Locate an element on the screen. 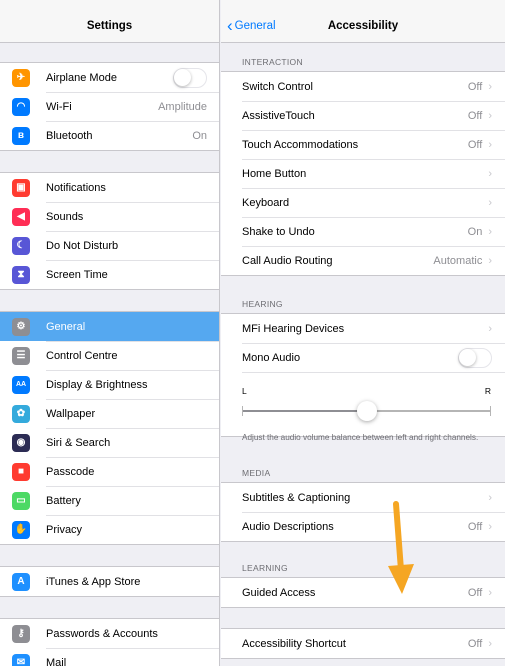 This screenshot has height=666, width=505. balance-left-label: L is located at coordinates (244, 391).